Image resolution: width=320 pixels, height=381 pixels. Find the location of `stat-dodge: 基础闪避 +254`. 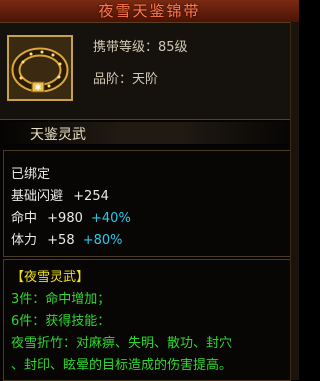

stat-dodge: 基础闪避 +254 is located at coordinates (60, 194).